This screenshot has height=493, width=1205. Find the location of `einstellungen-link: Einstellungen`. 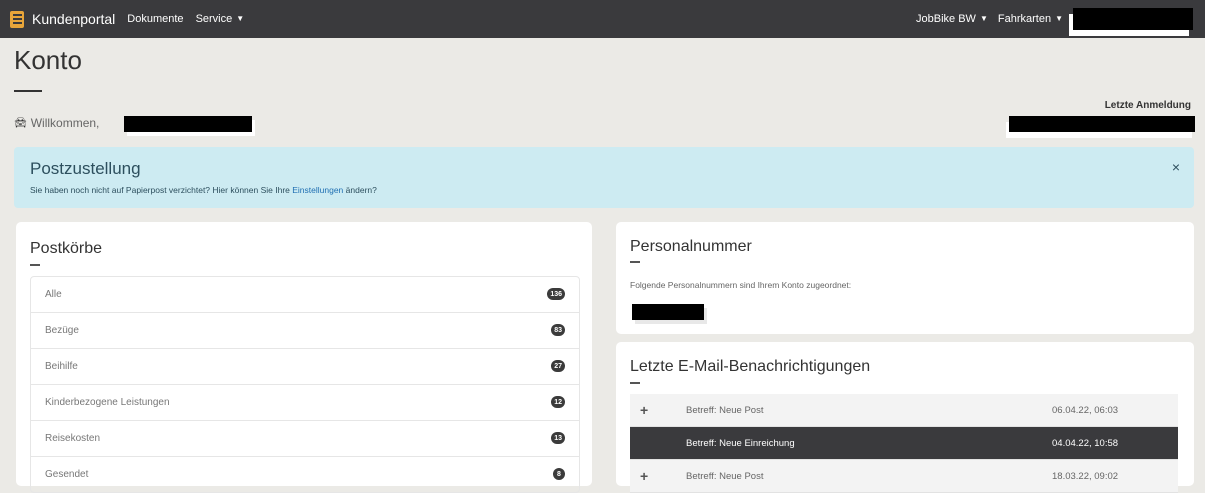

einstellungen-link: Einstellungen is located at coordinates (317, 190).